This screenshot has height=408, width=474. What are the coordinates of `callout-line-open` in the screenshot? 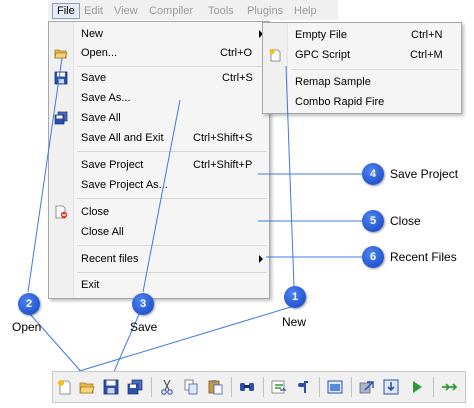 It's located at (45, 175).